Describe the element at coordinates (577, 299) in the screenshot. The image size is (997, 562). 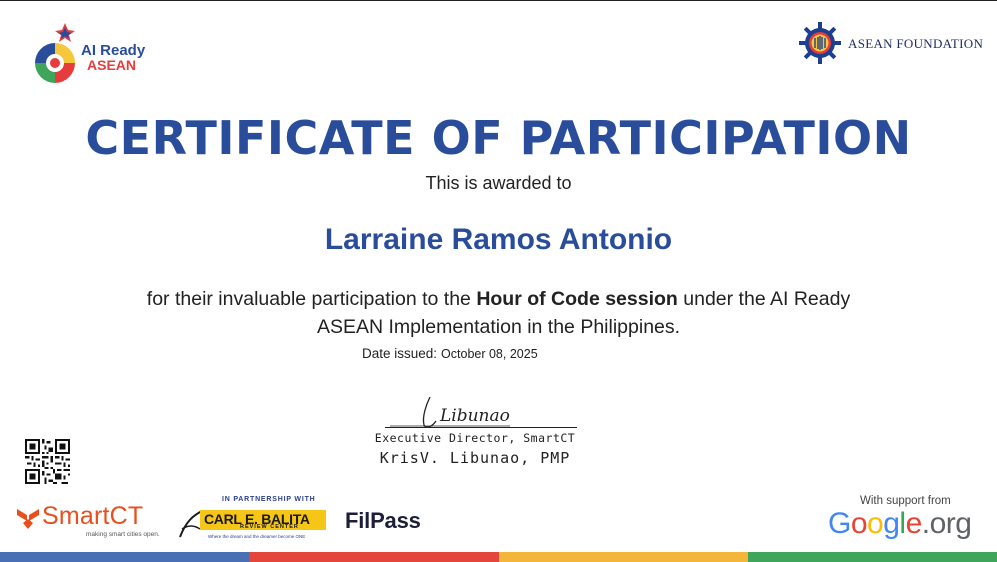
I see `body-text-session: Hour of Code session` at that location.